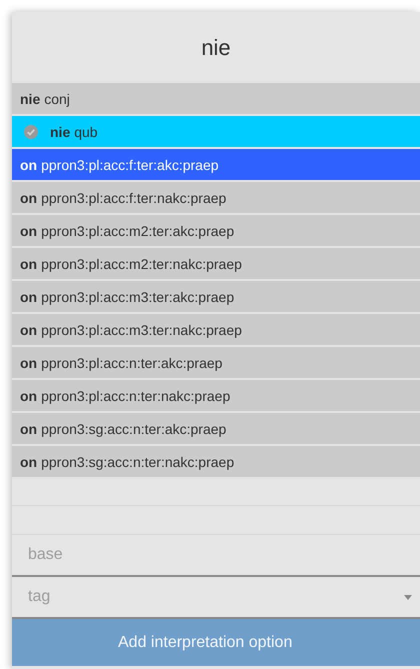 The height and width of the screenshot is (669, 420). I want to click on interpretation-option: on ppron3:sg:acc:n:ter:nakc:praep, so click(216, 461).